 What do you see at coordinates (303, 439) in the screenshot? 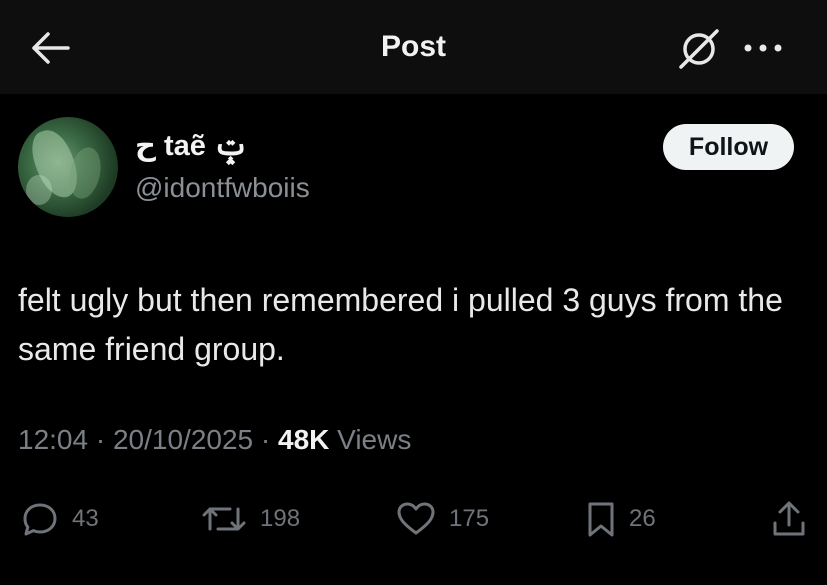
I see `views-count: 48K` at bounding box center [303, 439].